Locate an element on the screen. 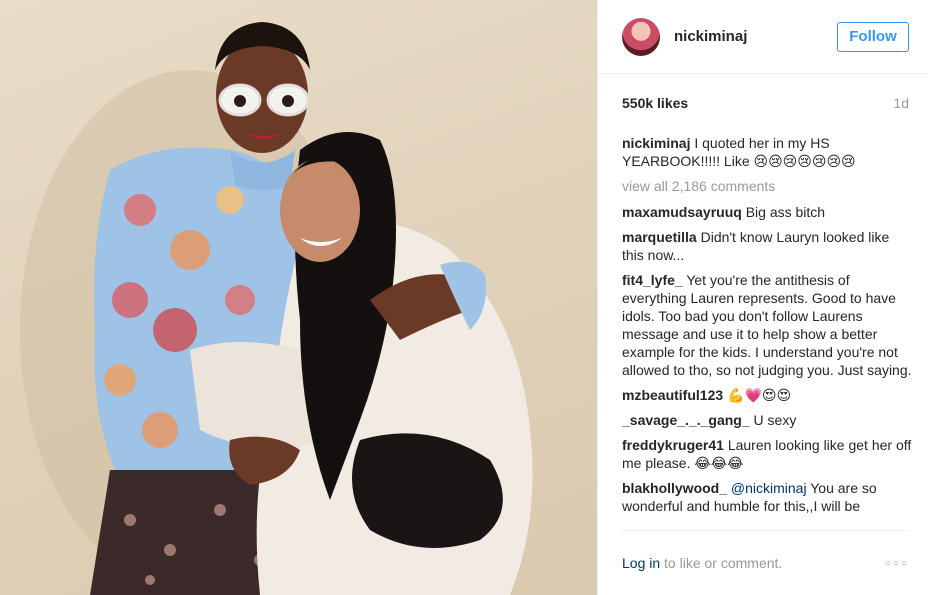  login-prompt: Log in to like or comment. is located at coordinates (702, 563).